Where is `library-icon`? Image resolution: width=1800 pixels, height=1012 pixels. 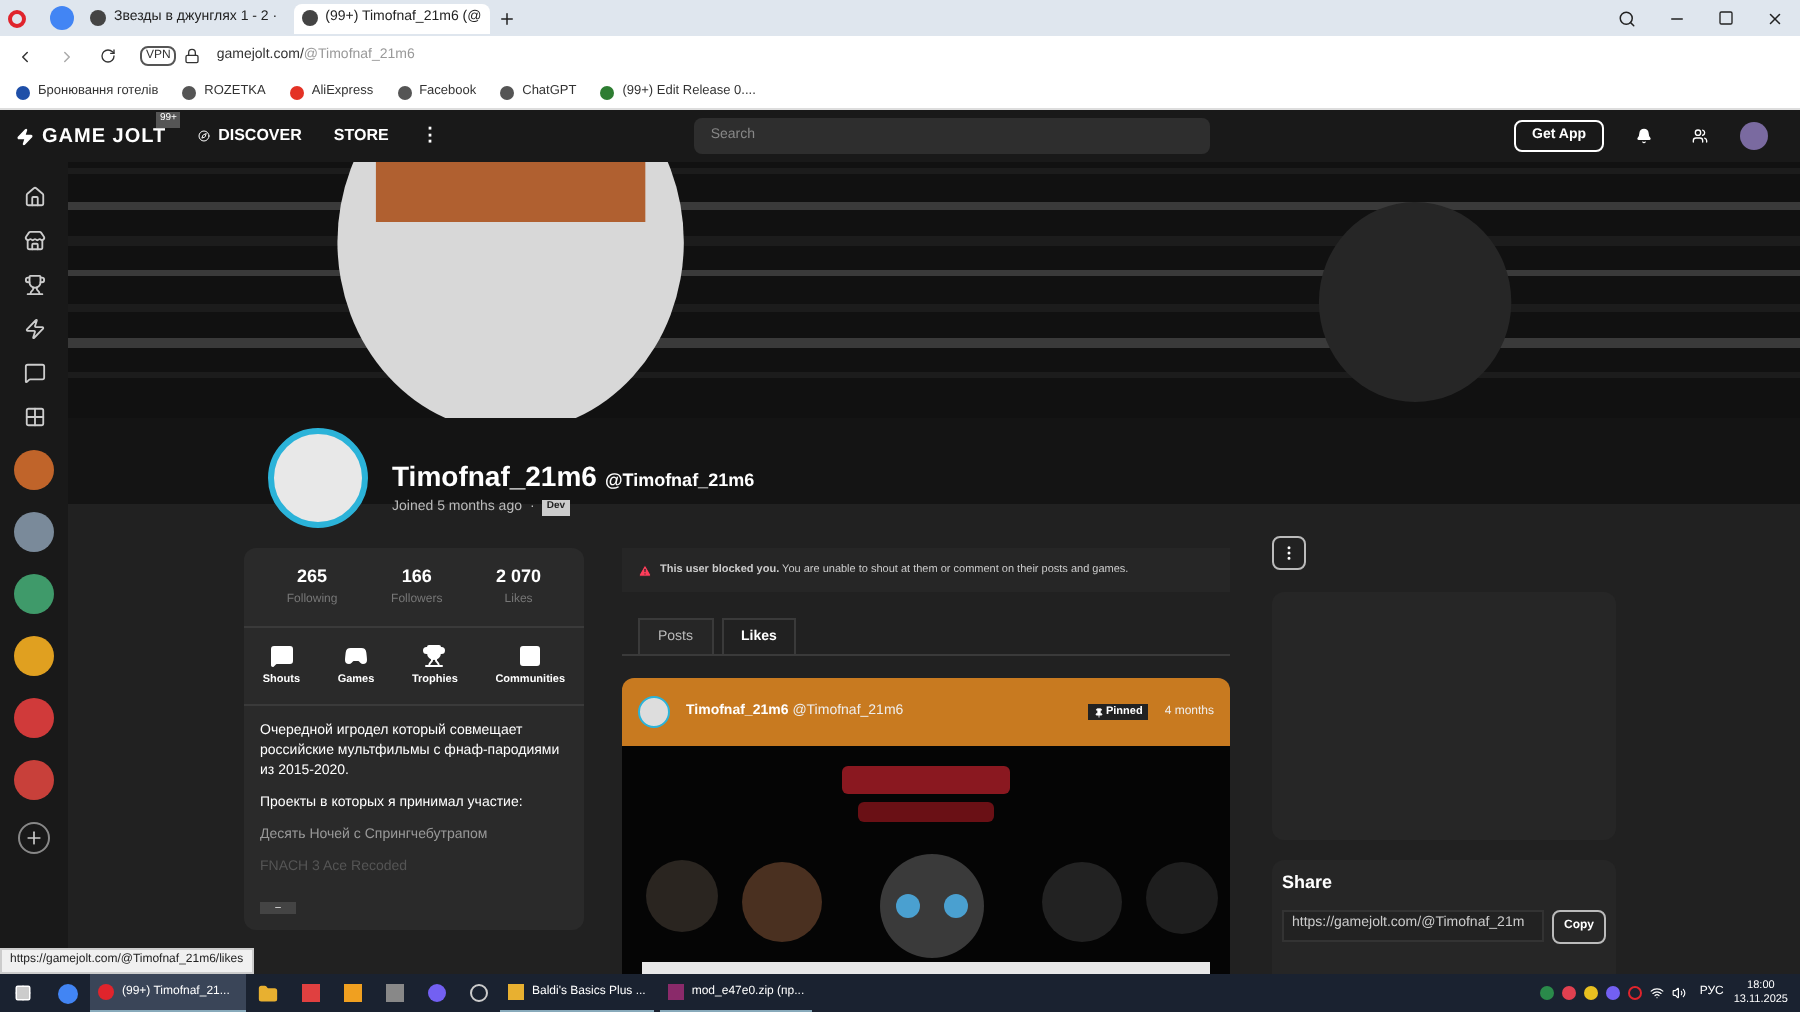
library-icon is located at coordinates (34, 417).